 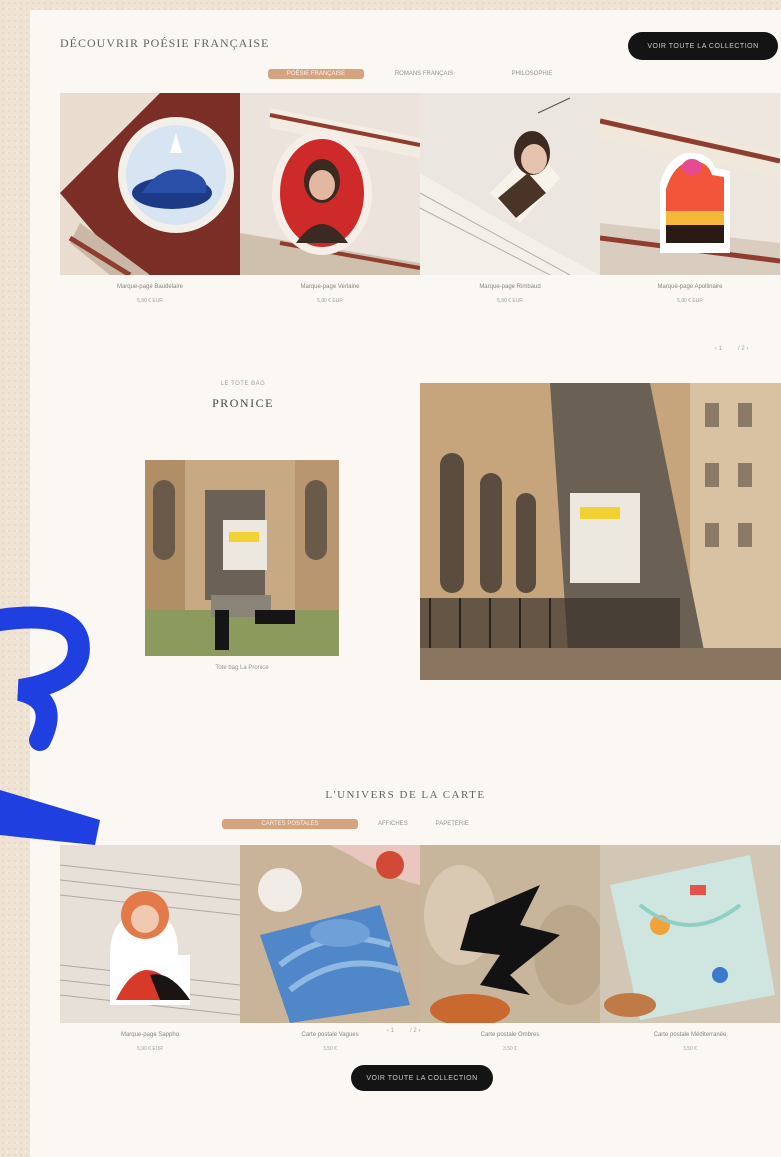 What do you see at coordinates (330, 287) in the screenshot?
I see `product-name: Marque-page Verlaine` at bounding box center [330, 287].